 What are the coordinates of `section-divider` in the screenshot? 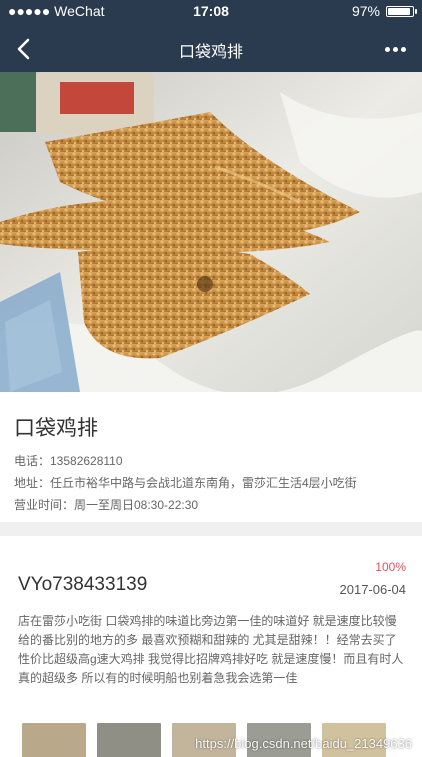 It's located at (211, 529).